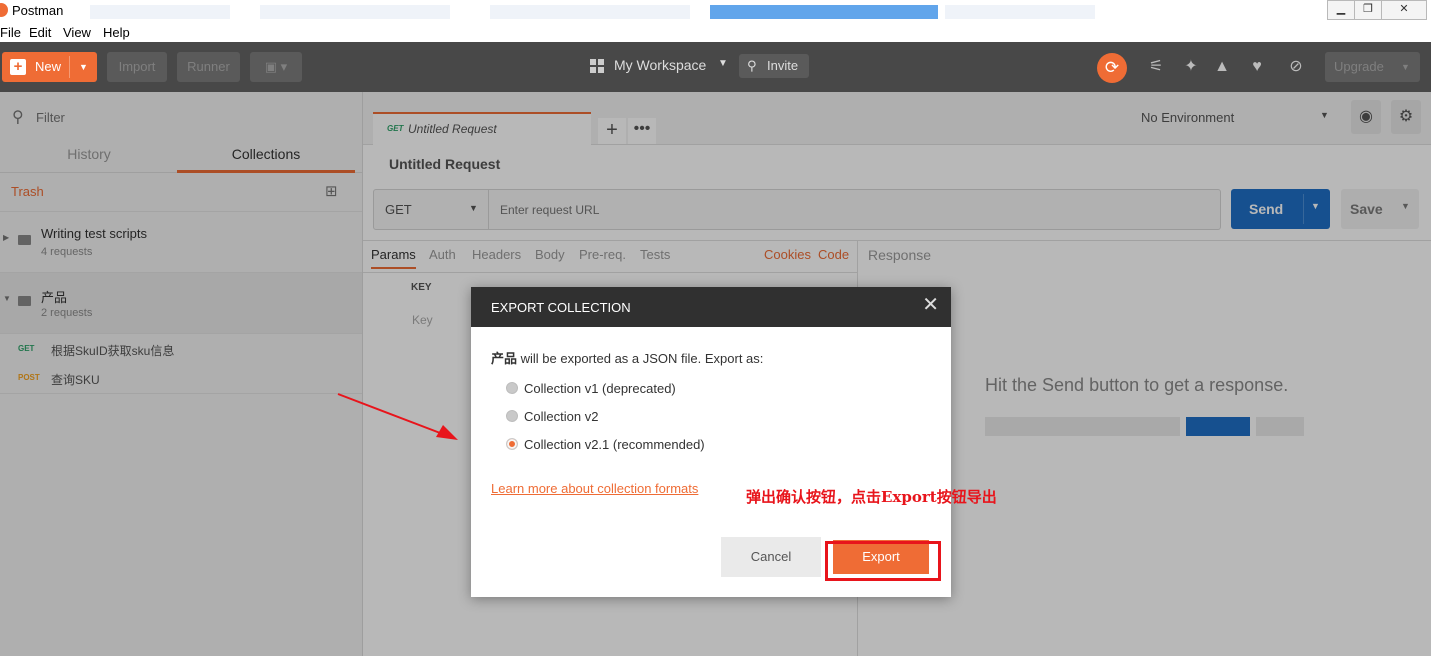 This screenshot has width=1431, height=656. I want to click on radio-button-selected, so click(512, 444).